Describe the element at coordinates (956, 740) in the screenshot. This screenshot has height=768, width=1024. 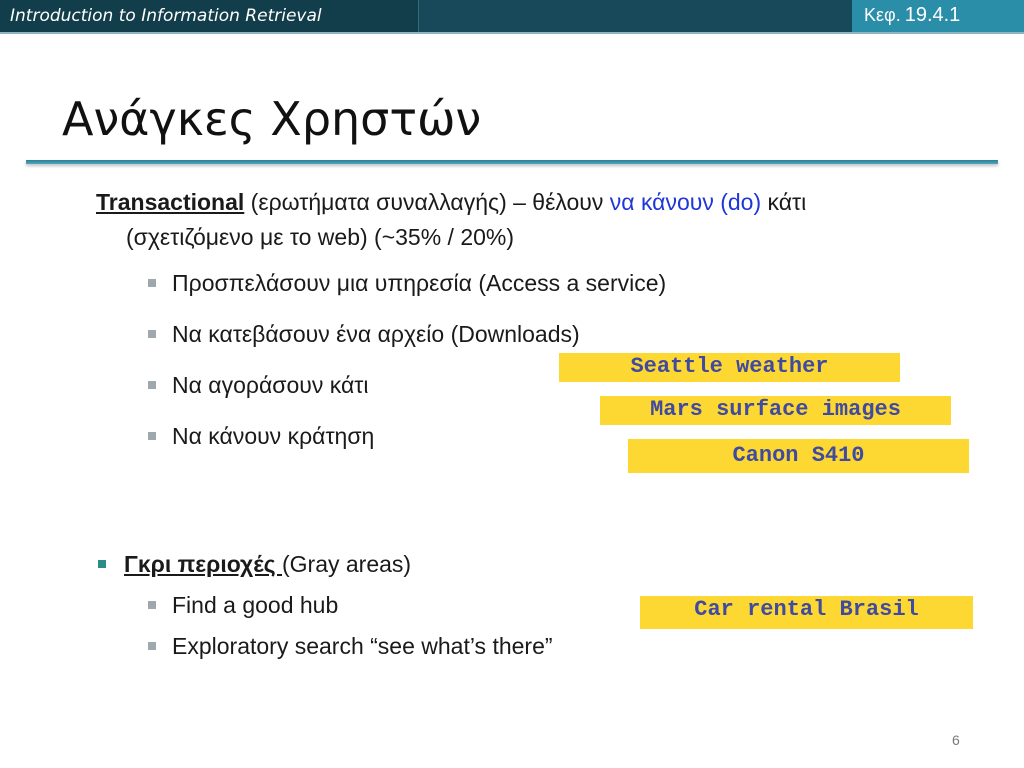
I see `page-number: 6` at that location.